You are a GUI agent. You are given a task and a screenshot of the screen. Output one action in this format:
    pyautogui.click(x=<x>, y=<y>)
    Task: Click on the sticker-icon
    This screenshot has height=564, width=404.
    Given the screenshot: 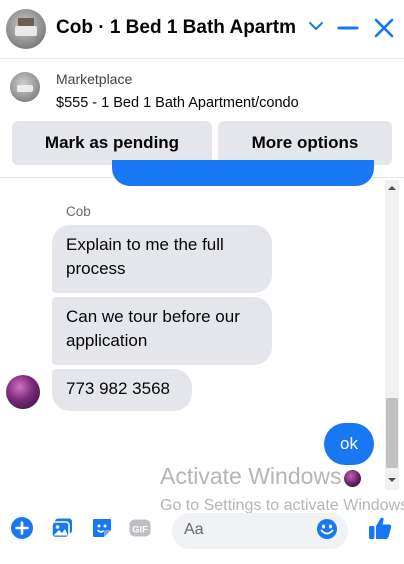 What is the action you would take?
    pyautogui.click(x=102, y=528)
    